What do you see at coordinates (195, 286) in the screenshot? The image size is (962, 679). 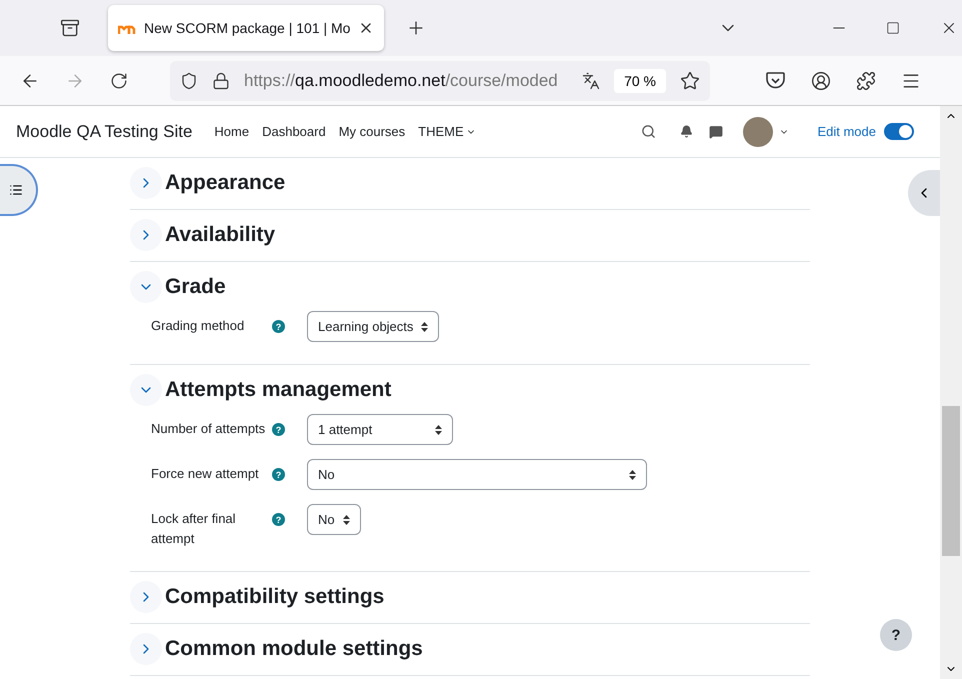 I see `section-title: Grade` at bounding box center [195, 286].